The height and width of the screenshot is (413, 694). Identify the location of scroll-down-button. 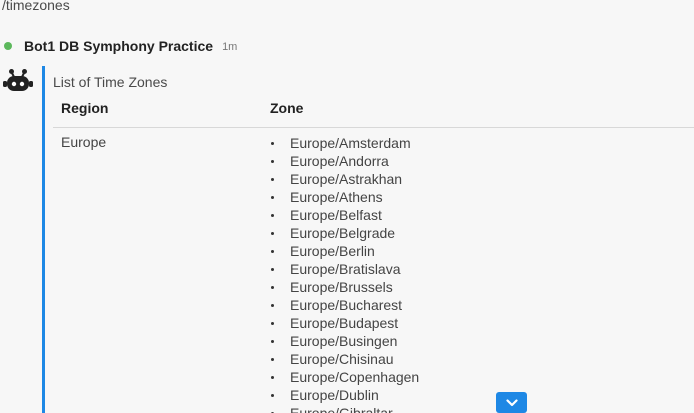
(511, 402).